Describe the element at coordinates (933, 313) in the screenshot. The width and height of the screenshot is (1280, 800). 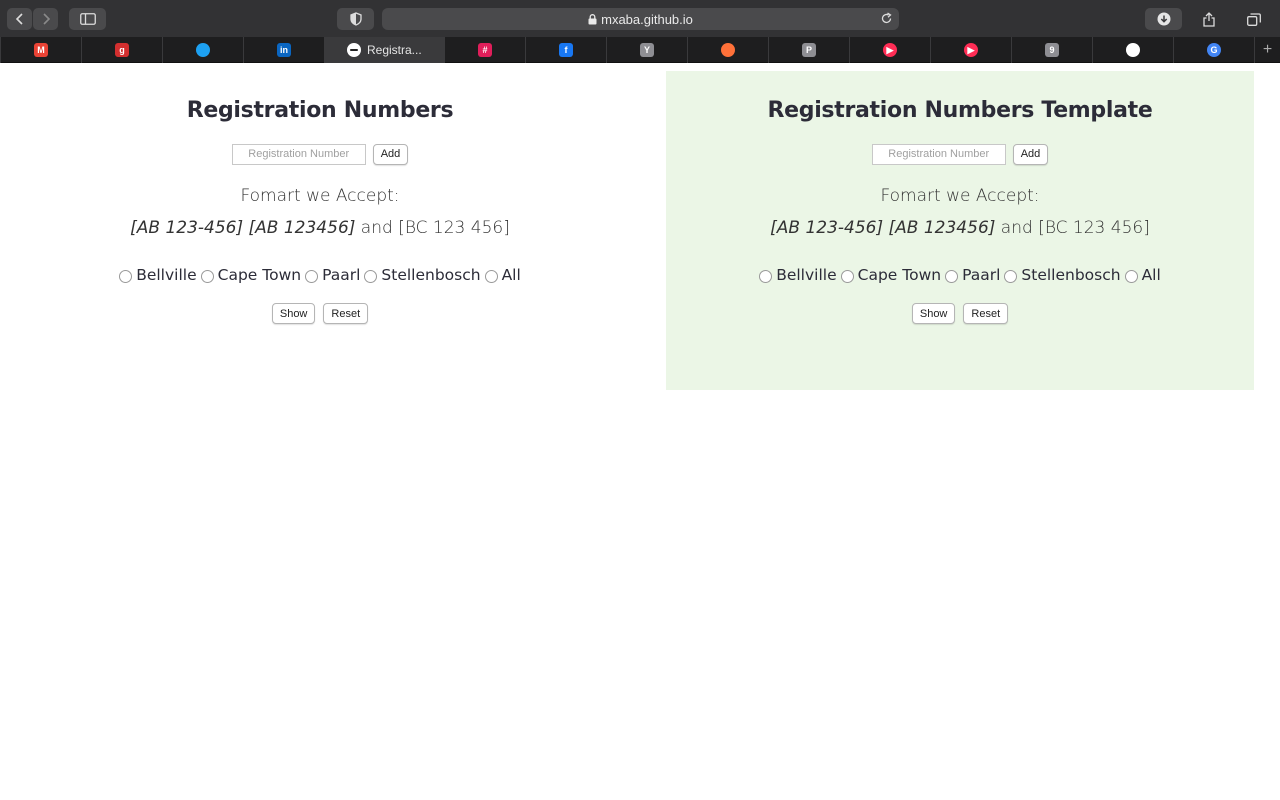
I see `template-show-button: Show` at that location.